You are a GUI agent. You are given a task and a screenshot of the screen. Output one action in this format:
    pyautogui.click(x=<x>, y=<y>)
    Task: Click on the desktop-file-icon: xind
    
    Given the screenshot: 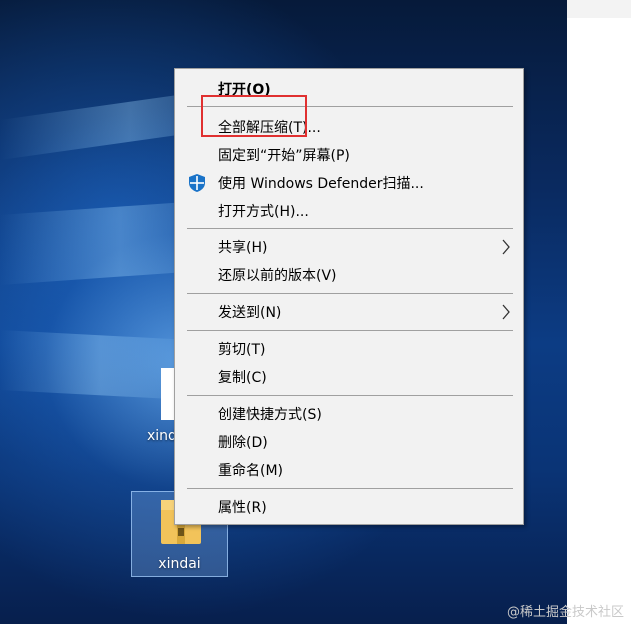 What is the action you would take?
    pyautogui.click(x=159, y=411)
    